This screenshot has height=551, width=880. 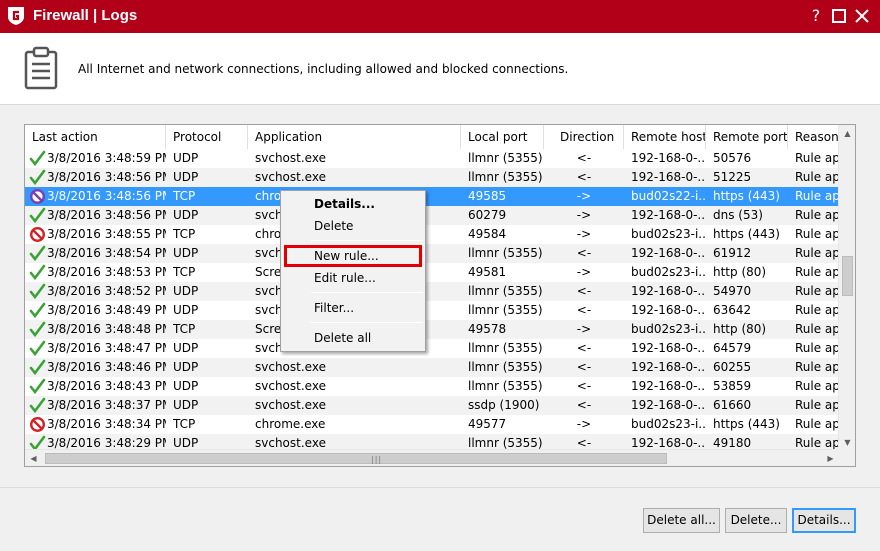 I want to click on cell-local-port: 49581, so click(x=487, y=272).